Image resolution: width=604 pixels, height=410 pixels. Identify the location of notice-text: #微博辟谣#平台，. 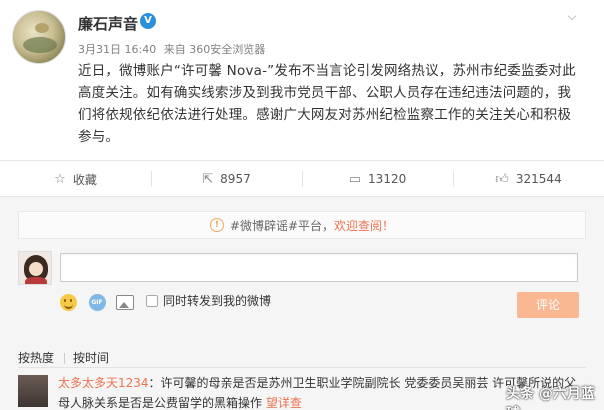
(282, 225).